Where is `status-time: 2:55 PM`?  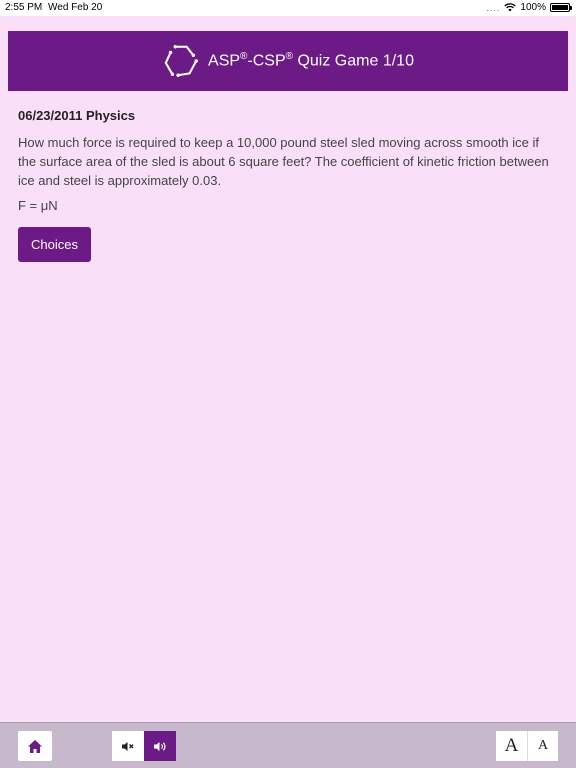
status-time: 2:55 PM is located at coordinates (24, 7).